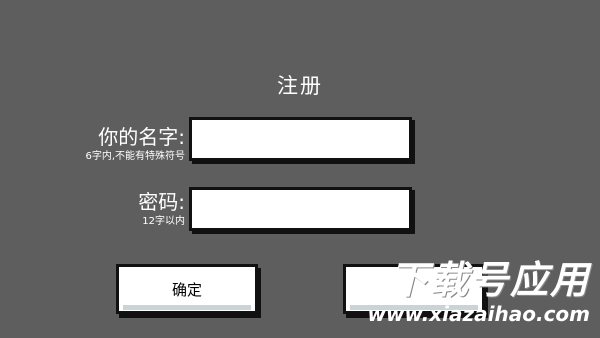  Describe the element at coordinates (414, 289) in the screenshot. I see `cancel-button` at that location.